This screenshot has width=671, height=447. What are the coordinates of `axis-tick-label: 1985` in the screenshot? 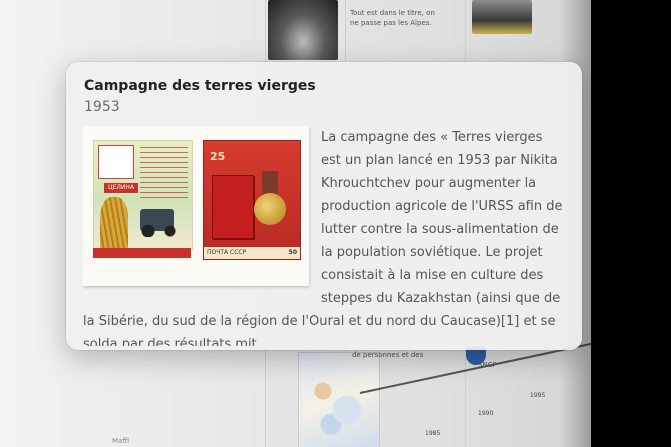 It's located at (433, 433).